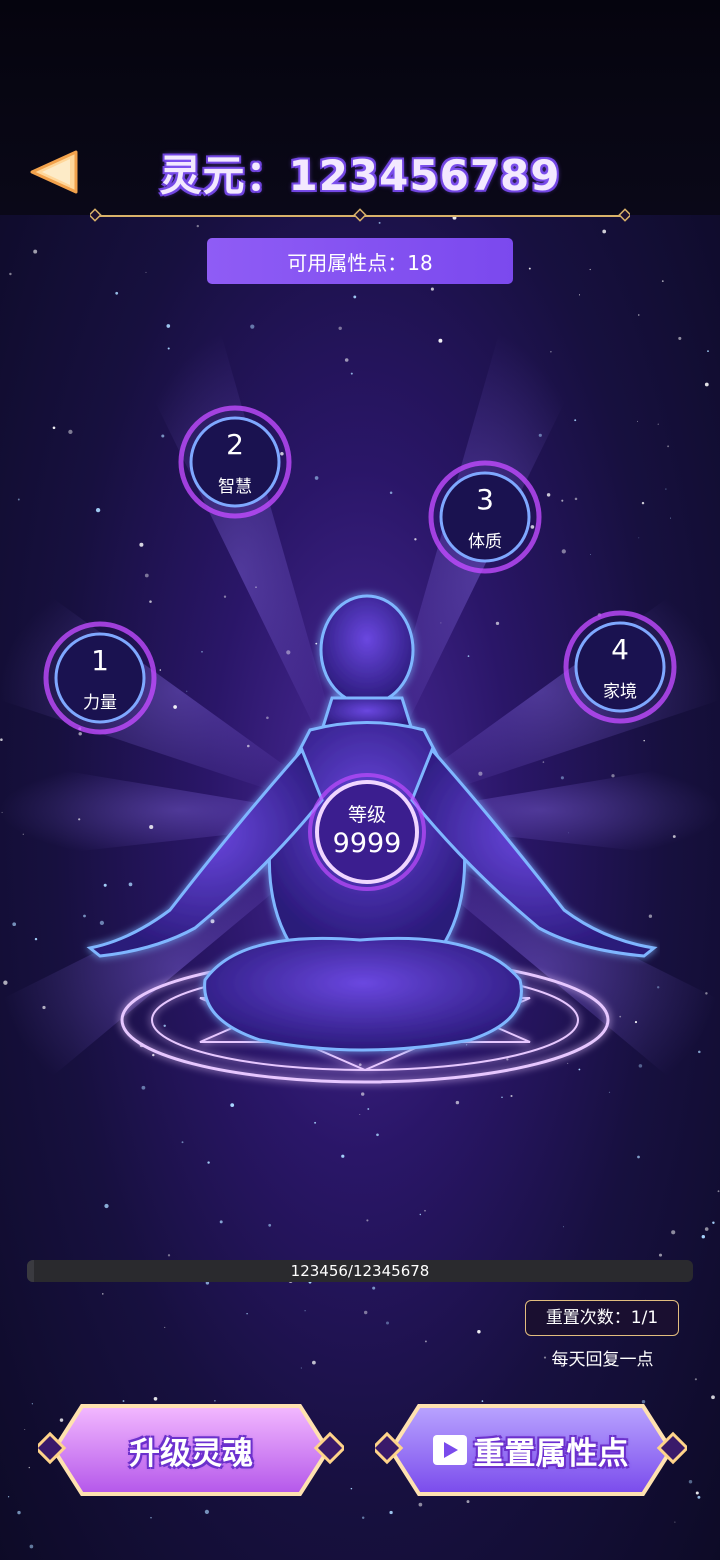 The image size is (720, 1560). I want to click on available-points-badge: 可用属性点：18, so click(360, 261).